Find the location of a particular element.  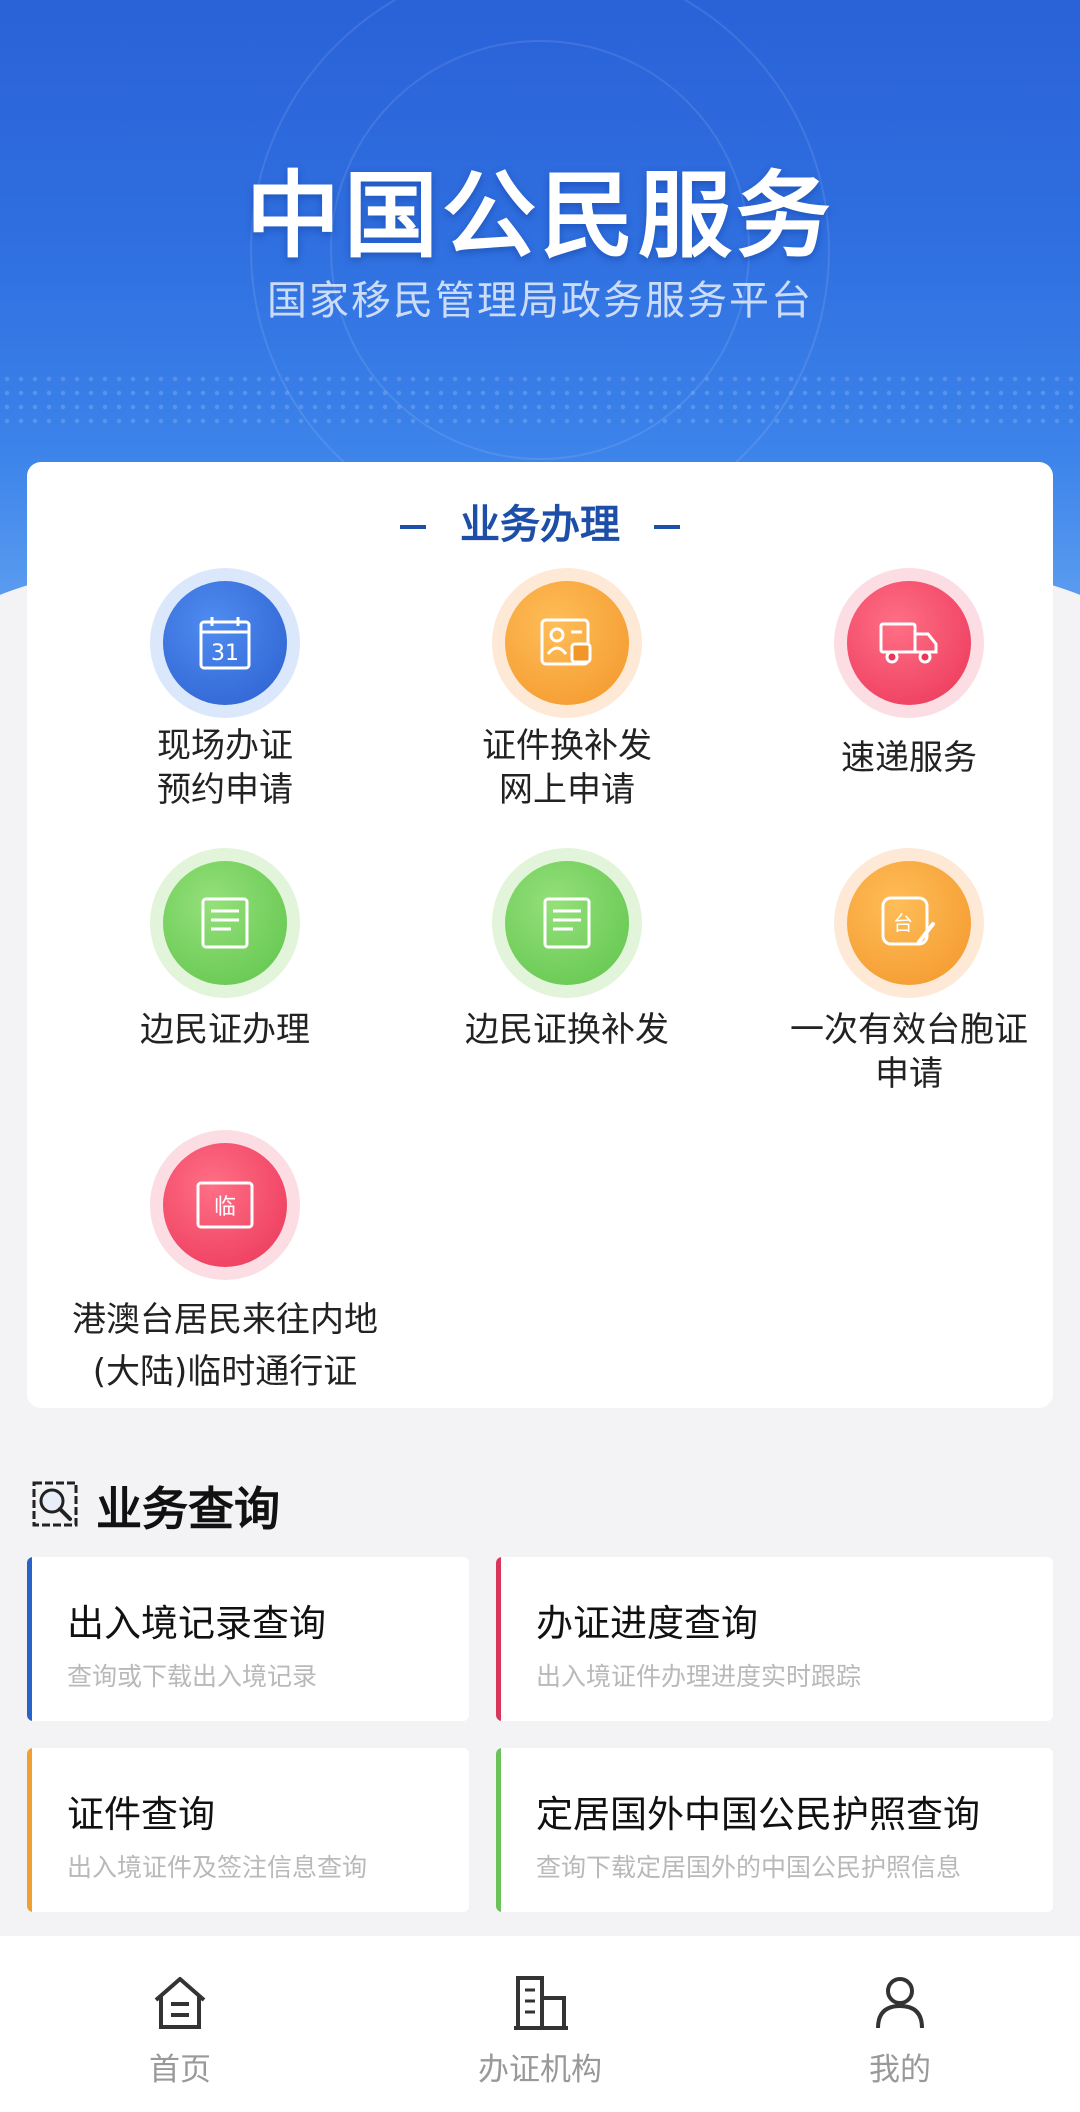

query-card-subtitle: 出入境证件办理进度实时跟踪 is located at coordinates (699, 1676).